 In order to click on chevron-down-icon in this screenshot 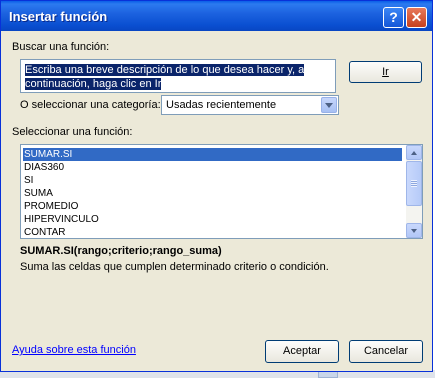, I will do `click(329, 105)`.